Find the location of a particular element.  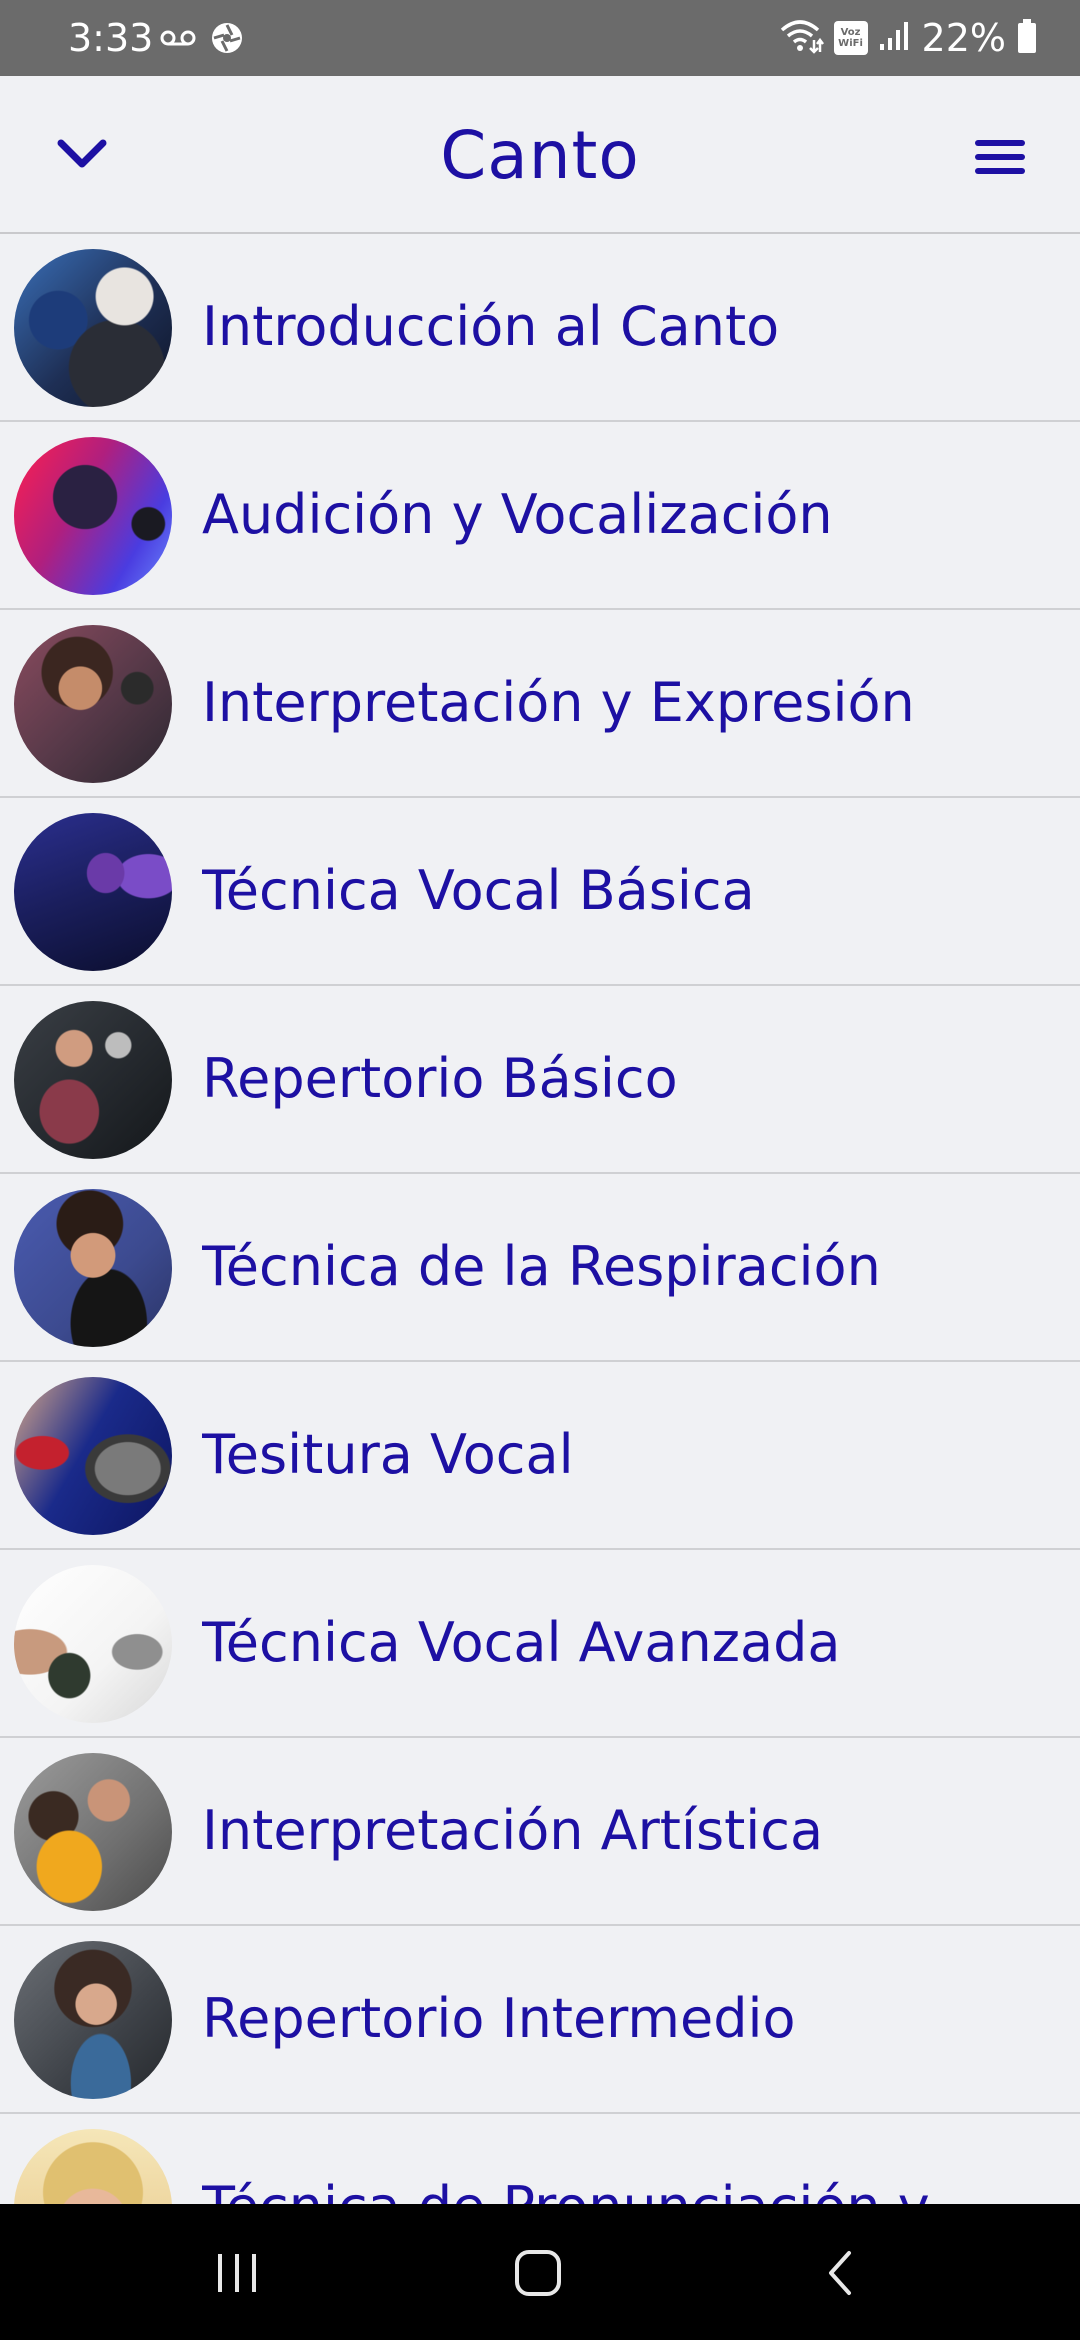

volte-label: Voz WiFi is located at coordinates (850, 38).